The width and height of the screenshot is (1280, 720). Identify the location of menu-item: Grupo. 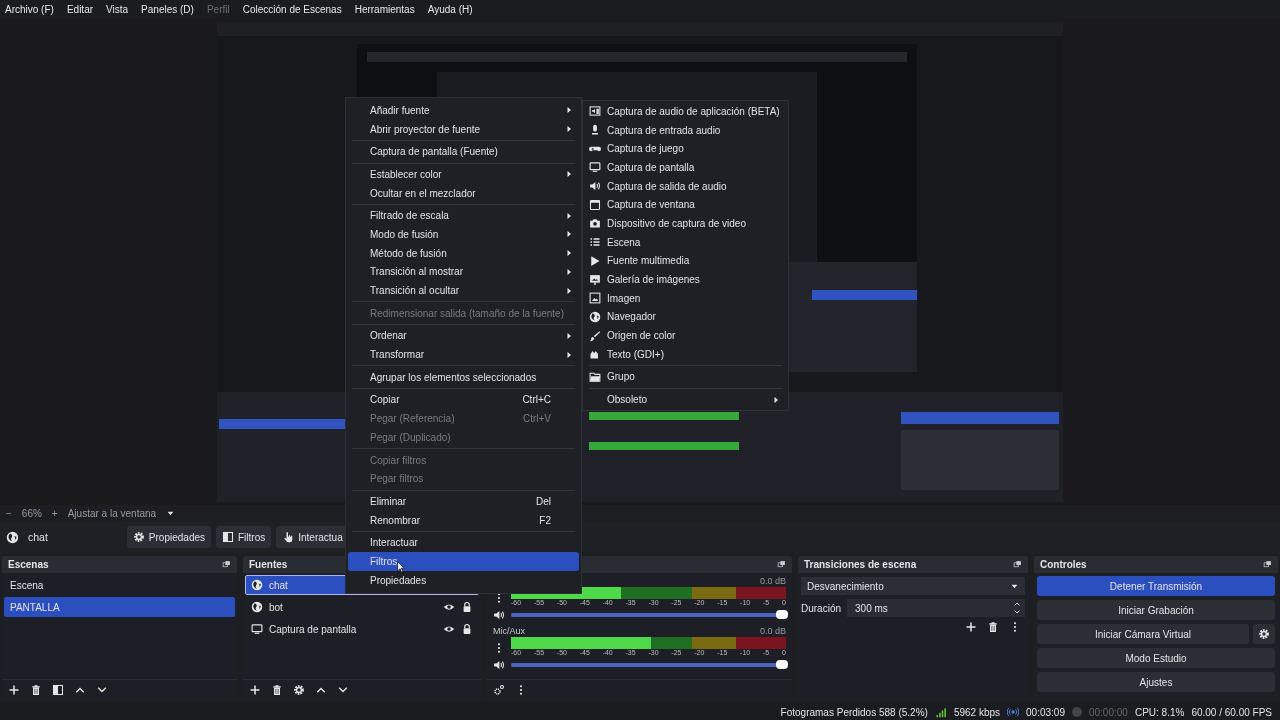
(685, 377).